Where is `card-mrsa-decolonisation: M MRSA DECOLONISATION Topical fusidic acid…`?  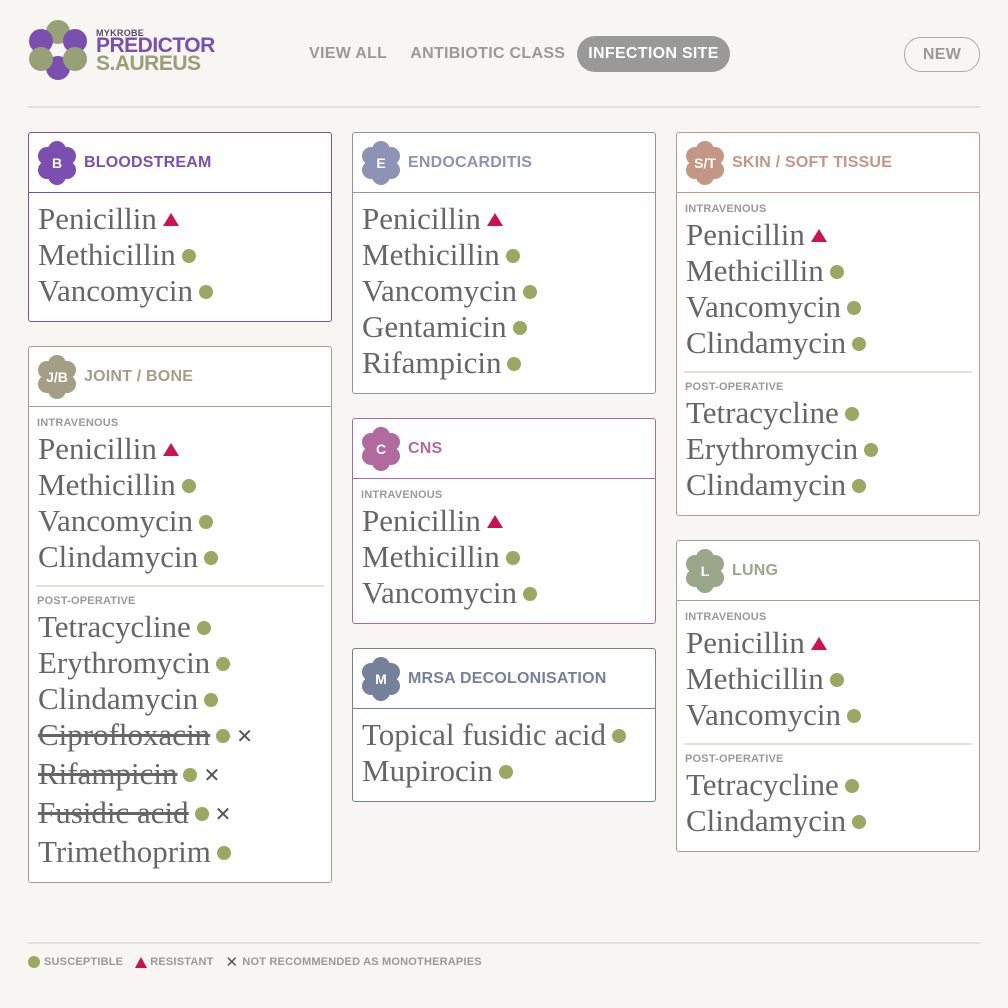 card-mrsa-decolonisation: M MRSA DECOLONISATION Topical fusidic acid… is located at coordinates (504, 725).